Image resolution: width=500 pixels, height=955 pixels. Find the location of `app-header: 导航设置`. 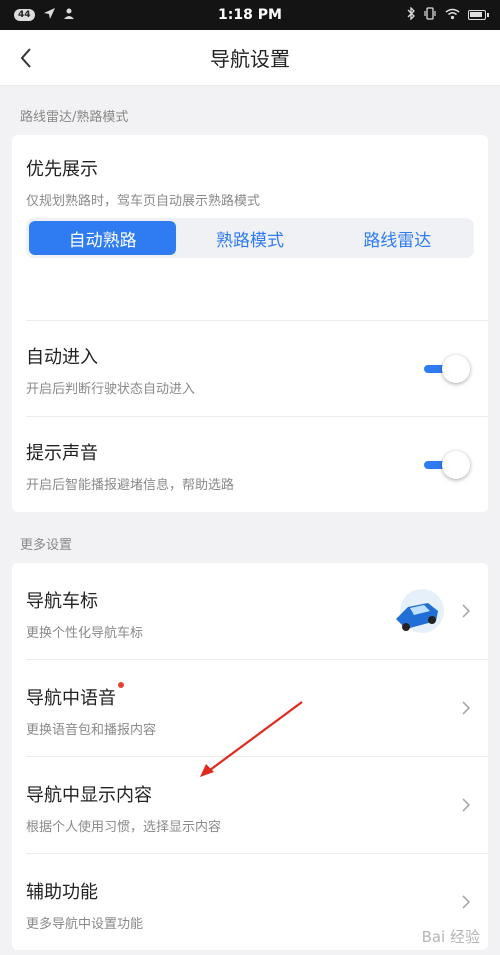

app-header: 导航设置 is located at coordinates (250, 58).